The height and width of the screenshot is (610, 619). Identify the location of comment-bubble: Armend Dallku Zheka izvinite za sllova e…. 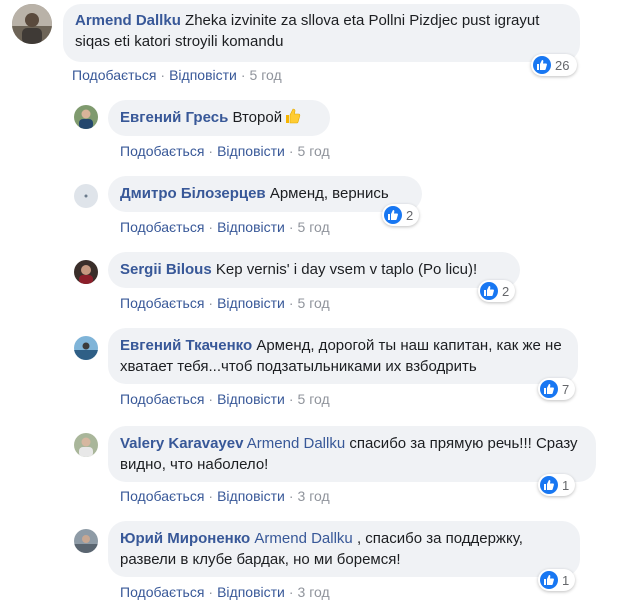
(321, 33).